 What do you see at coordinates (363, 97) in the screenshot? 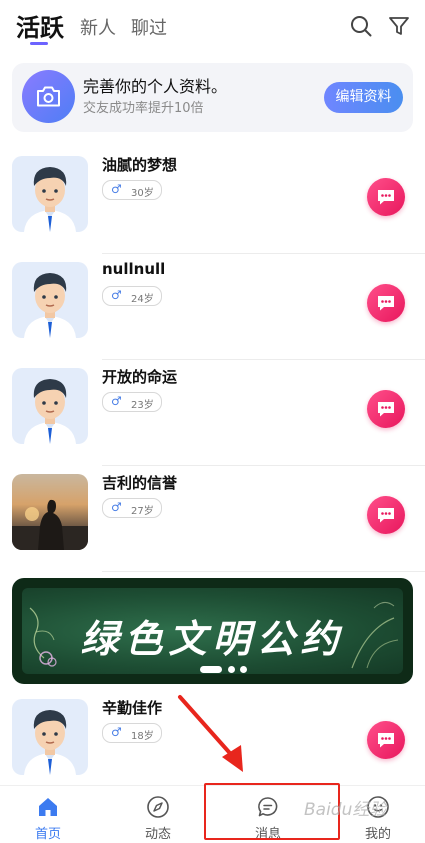
I see `edit-profile-button: 编辑资料` at bounding box center [363, 97].